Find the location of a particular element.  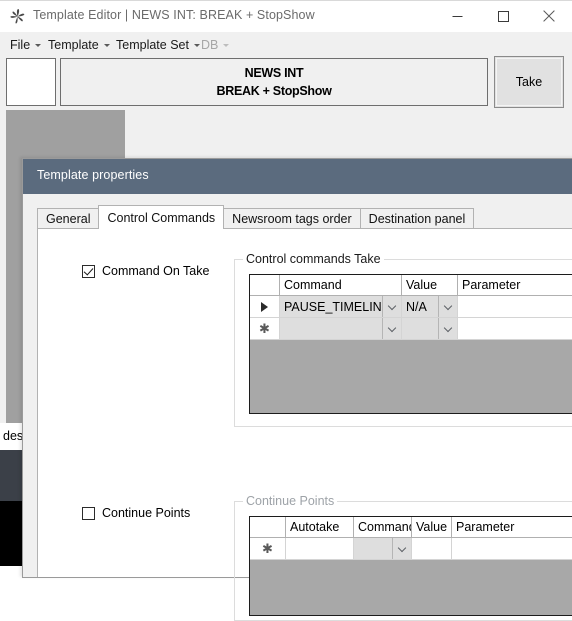

checkbox-checked-icon is located at coordinates (88, 271).